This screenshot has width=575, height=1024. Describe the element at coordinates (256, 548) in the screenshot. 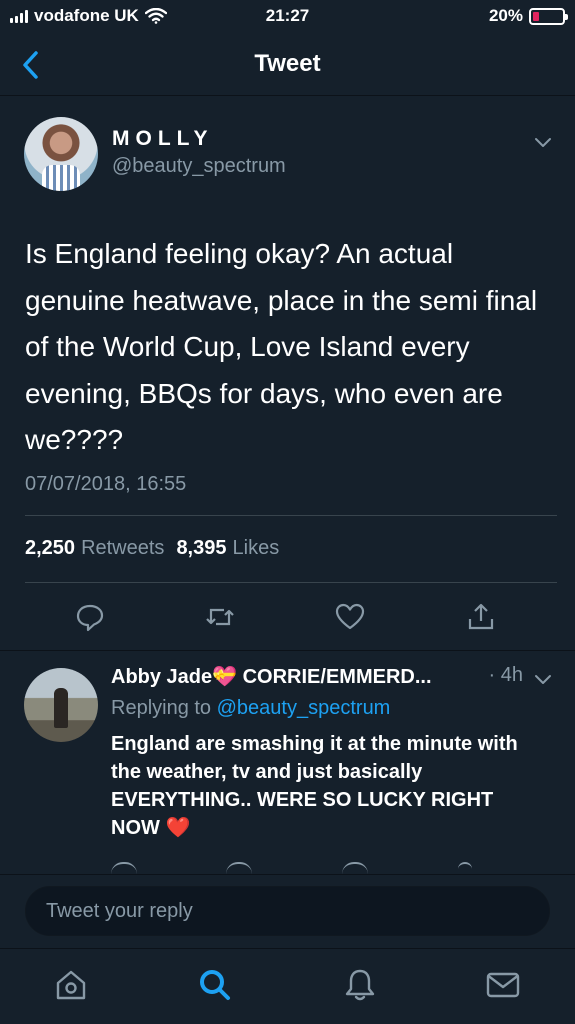

I see `likes-label: Likes` at that location.